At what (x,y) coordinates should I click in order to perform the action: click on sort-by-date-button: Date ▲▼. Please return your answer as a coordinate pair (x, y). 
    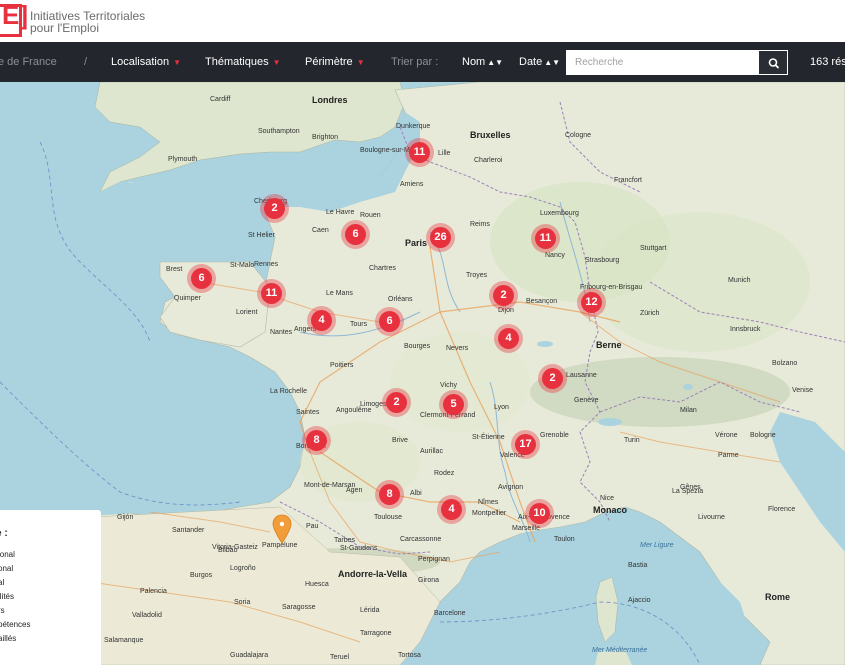
    Looking at the image, I should click on (539, 62).